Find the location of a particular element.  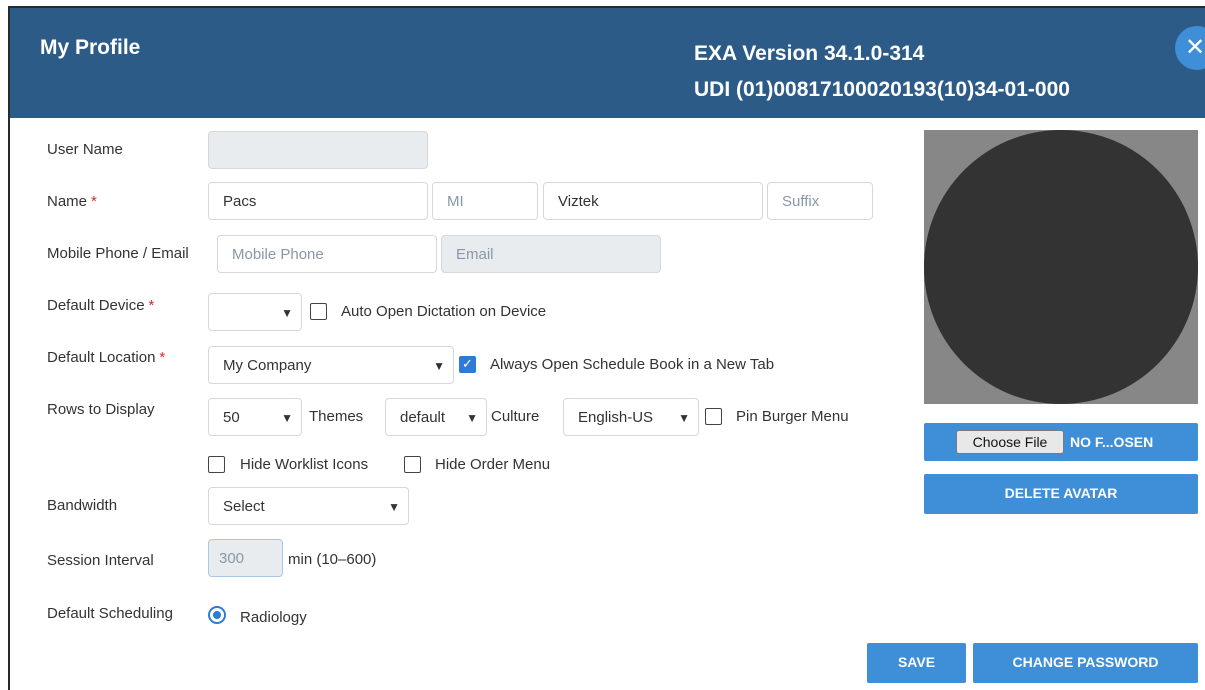

last-name-input is located at coordinates (653, 201).